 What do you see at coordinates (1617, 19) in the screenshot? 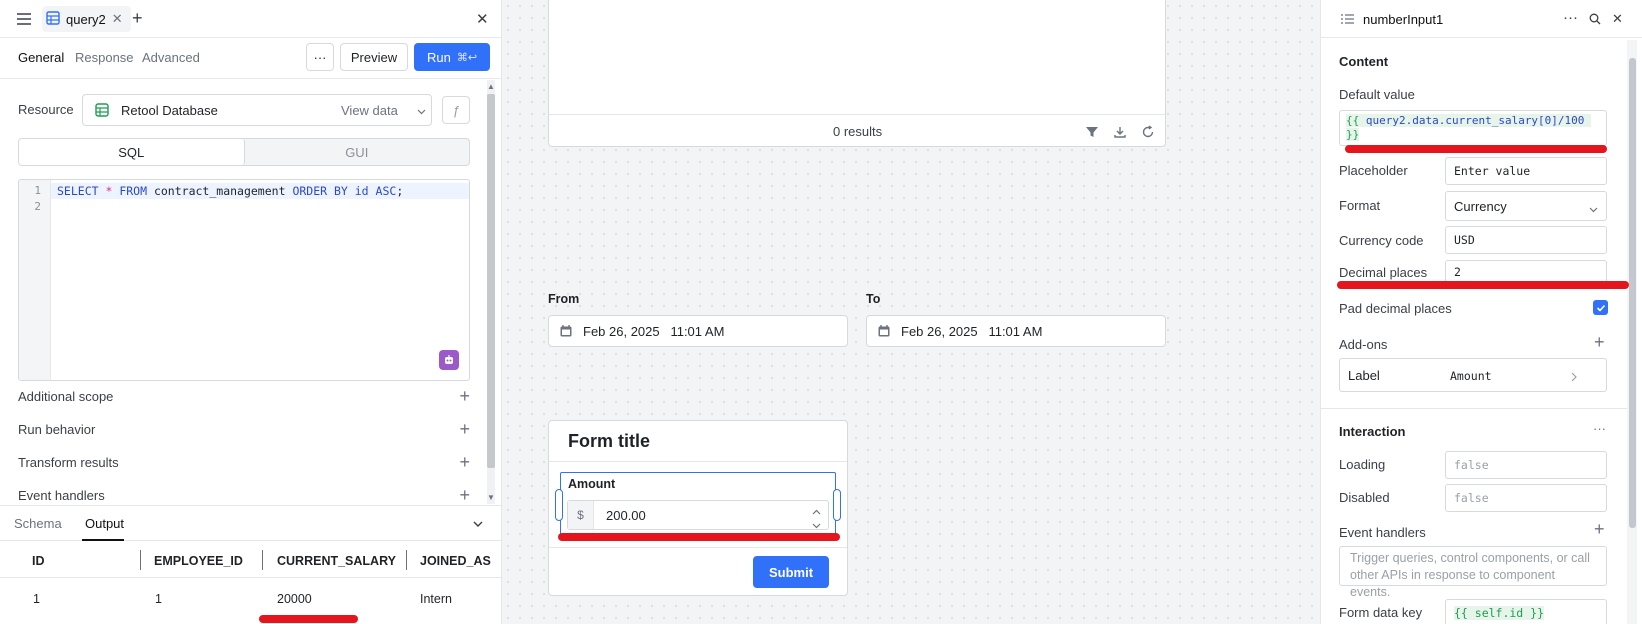
I see `close-icon: ✕` at bounding box center [1617, 19].